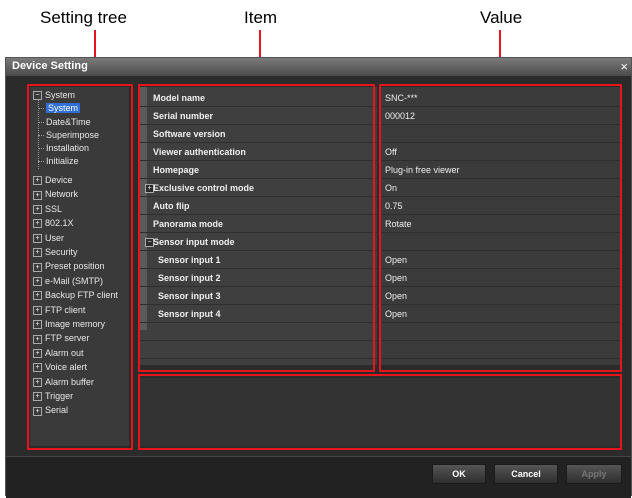  I want to click on tree-node-system: − System, so click(54, 95).